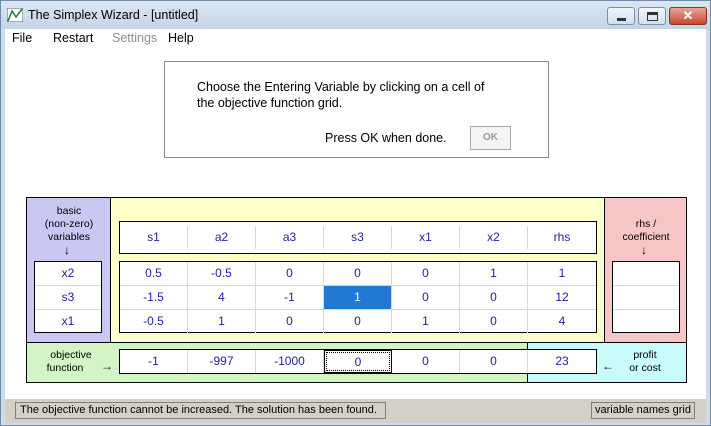 This screenshot has height=426, width=711. I want to click on objective-label-1: objective, so click(71, 355).